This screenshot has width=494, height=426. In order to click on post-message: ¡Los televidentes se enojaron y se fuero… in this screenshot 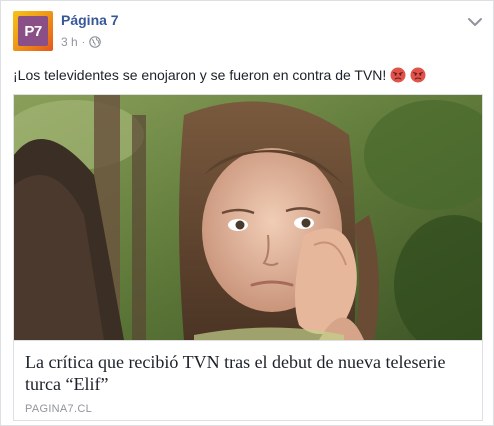, I will do `click(248, 75)`.